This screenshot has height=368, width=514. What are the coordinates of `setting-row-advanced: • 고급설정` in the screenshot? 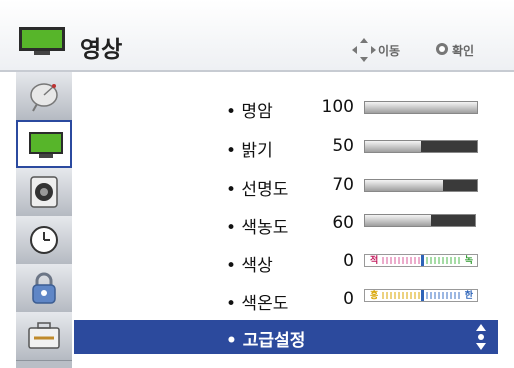 It's located at (286, 337).